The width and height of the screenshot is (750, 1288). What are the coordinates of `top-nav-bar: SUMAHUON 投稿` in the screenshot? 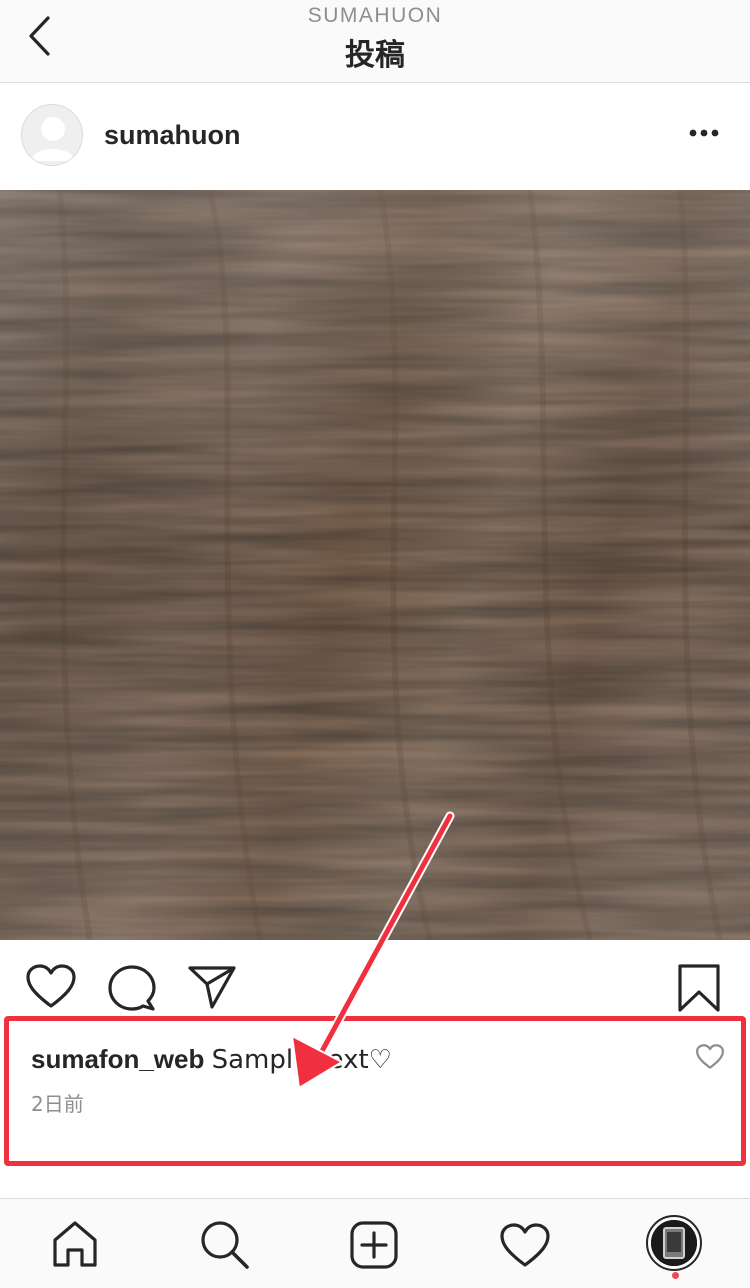 It's located at (375, 41).